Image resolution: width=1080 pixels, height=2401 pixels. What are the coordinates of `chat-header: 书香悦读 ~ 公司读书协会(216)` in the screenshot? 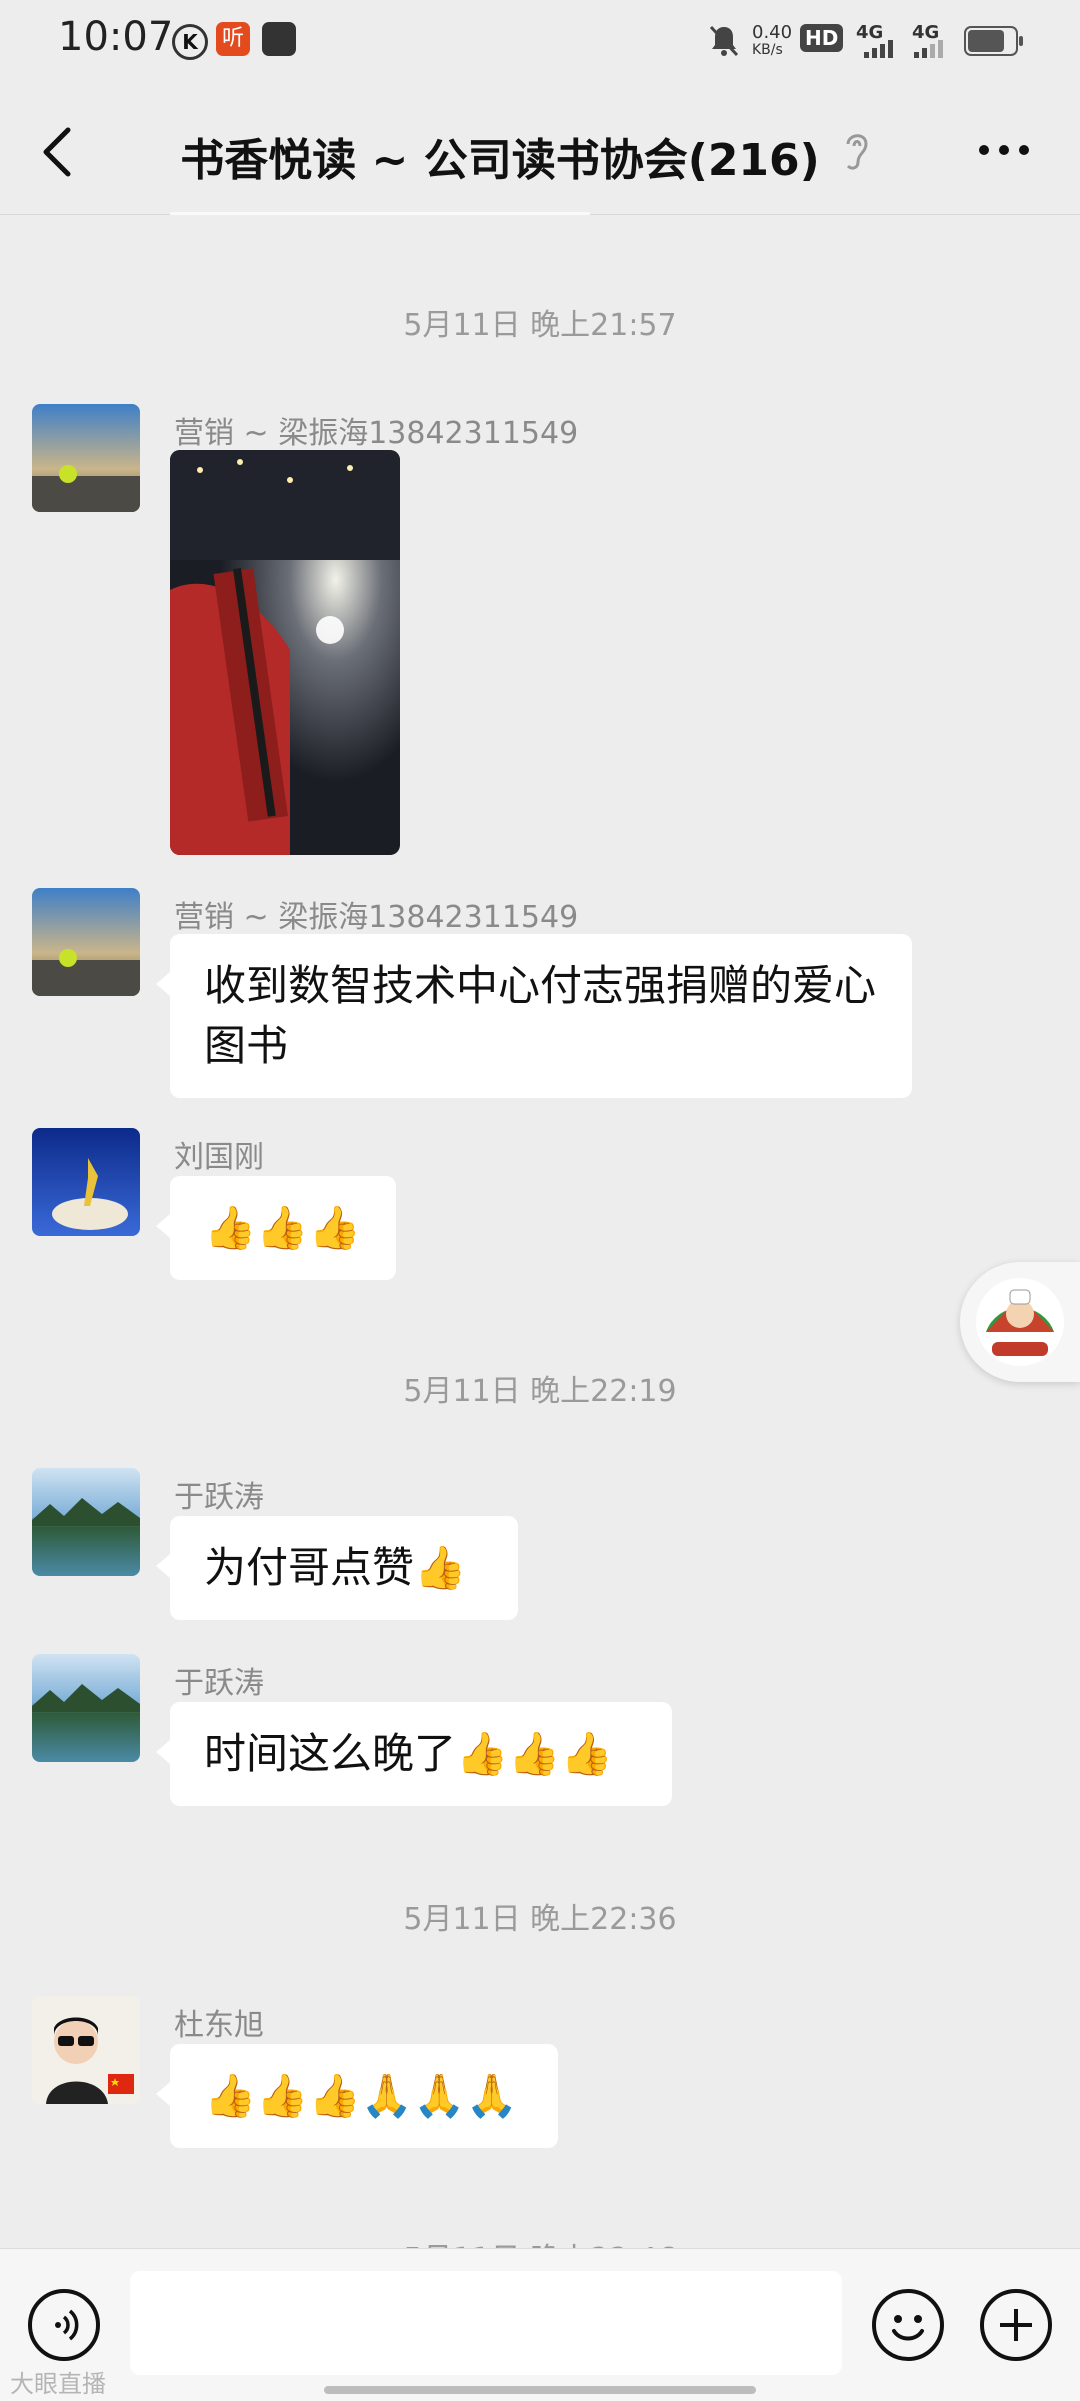 It's located at (540, 149).